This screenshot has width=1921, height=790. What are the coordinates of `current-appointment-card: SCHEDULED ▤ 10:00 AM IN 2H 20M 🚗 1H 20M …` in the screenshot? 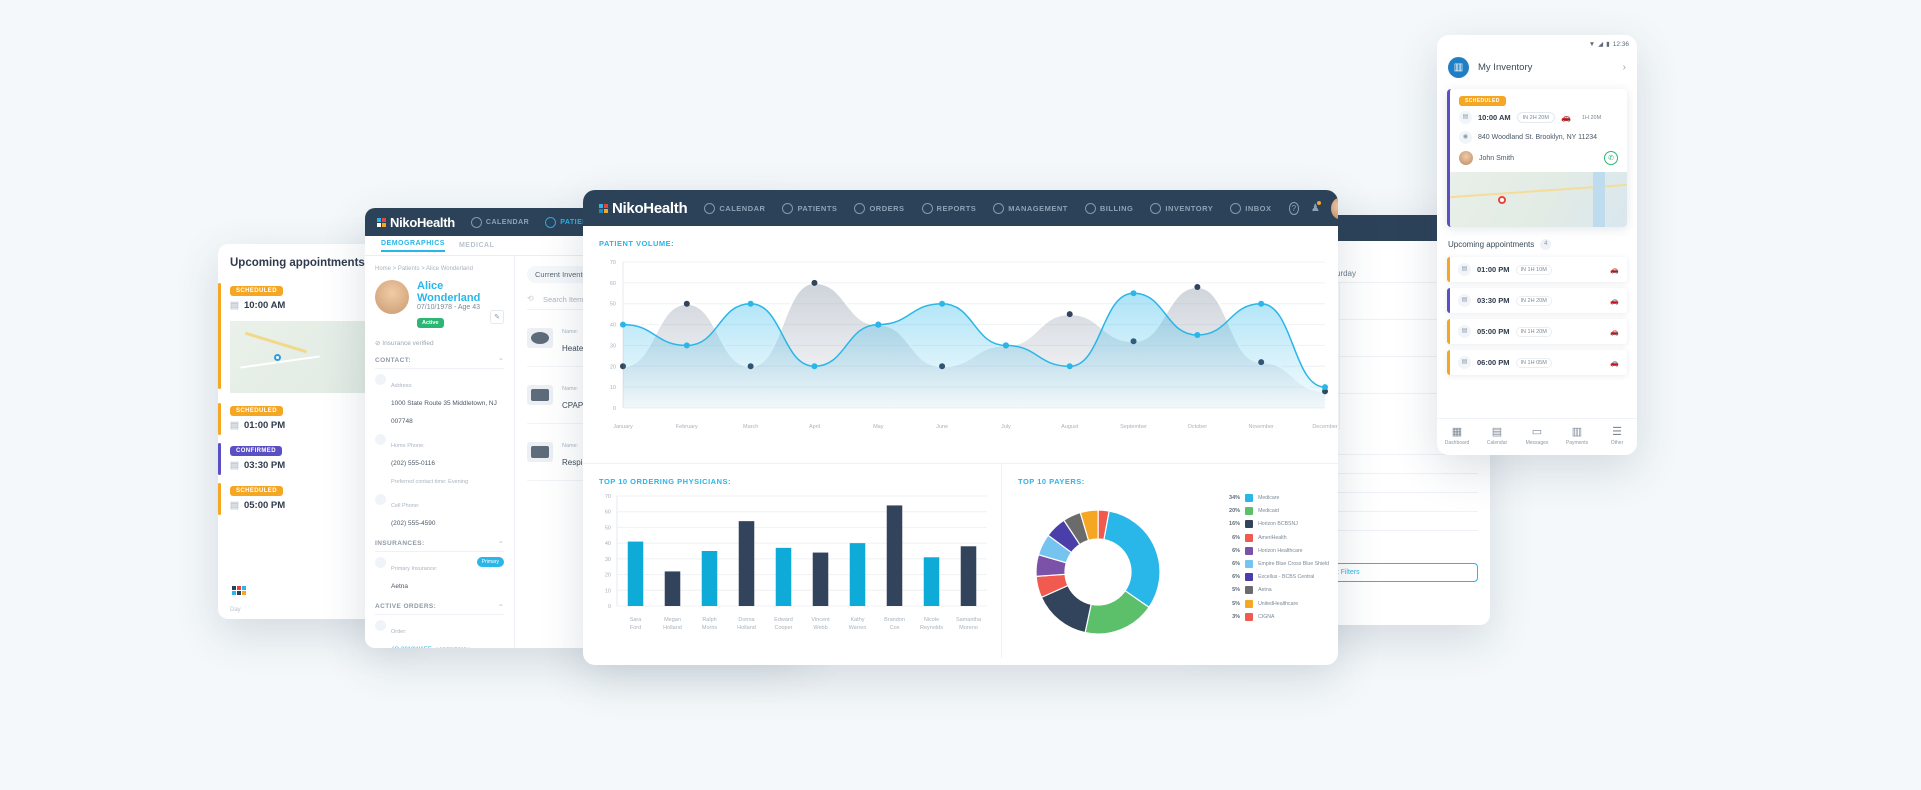 It's located at (1537, 158).